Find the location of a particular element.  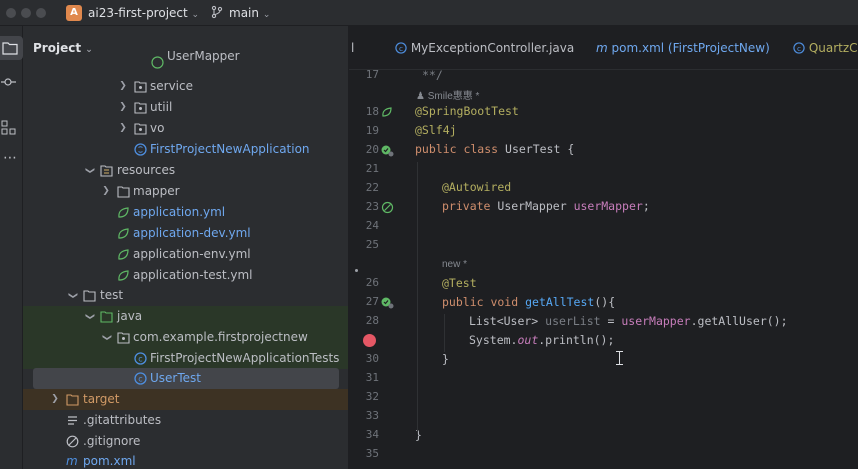

usage-inlay-hint: new * is located at coordinates (454, 264).